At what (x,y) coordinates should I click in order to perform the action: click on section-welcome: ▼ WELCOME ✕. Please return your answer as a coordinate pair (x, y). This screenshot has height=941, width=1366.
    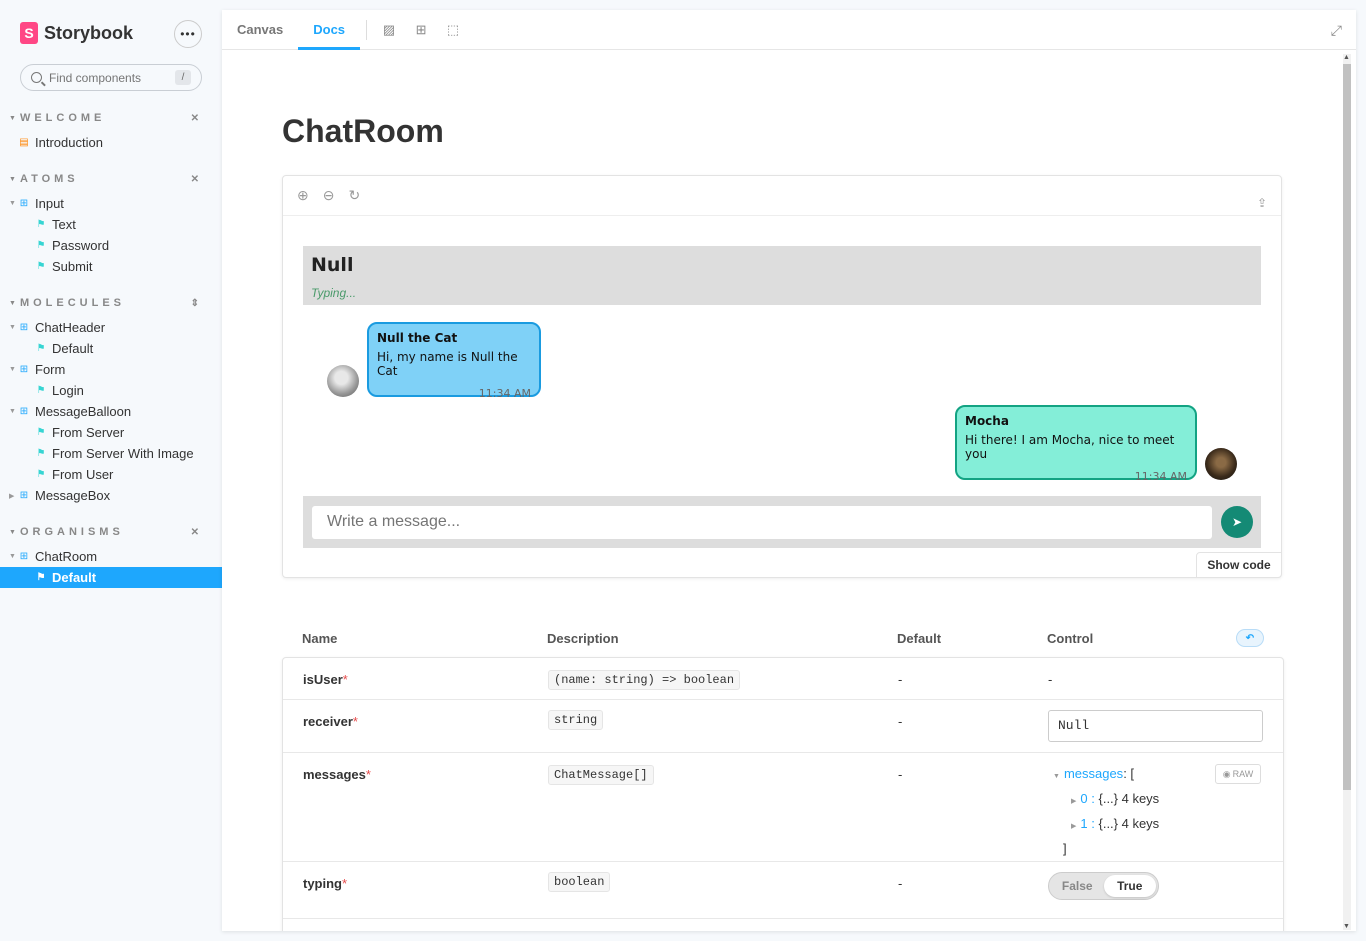
    Looking at the image, I should click on (104, 118).